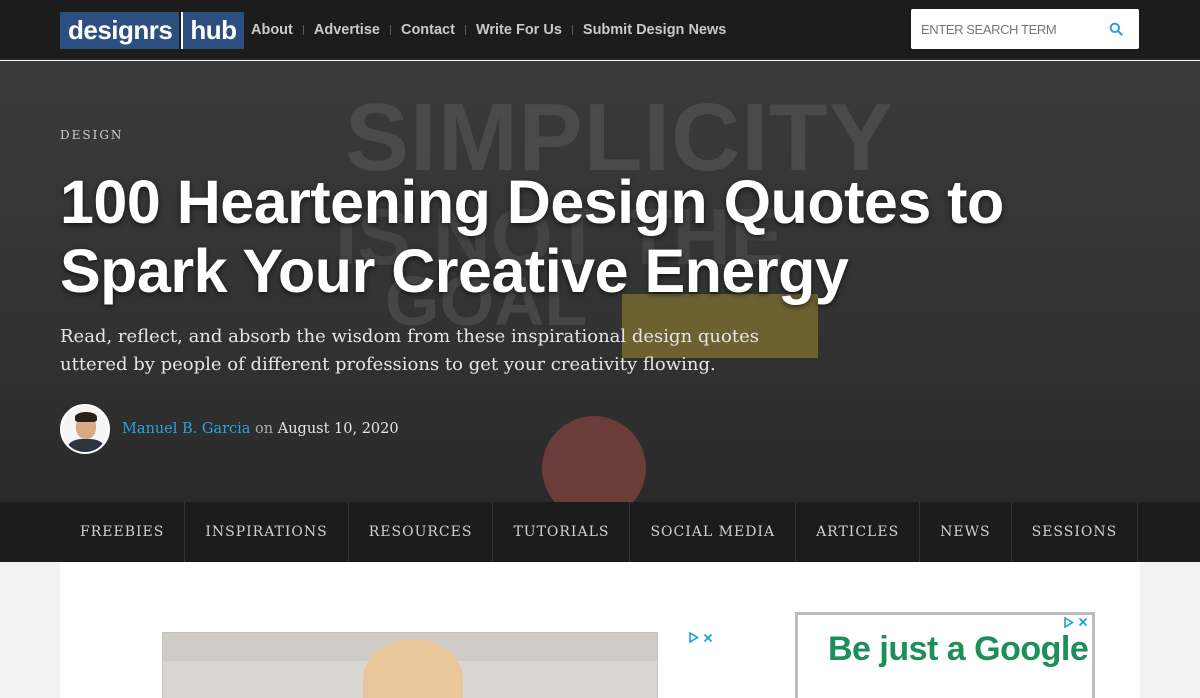 Image resolution: width=1200 pixels, height=698 pixels. Describe the element at coordinates (91, 135) in the screenshot. I see `post-category: DESIGN` at that location.